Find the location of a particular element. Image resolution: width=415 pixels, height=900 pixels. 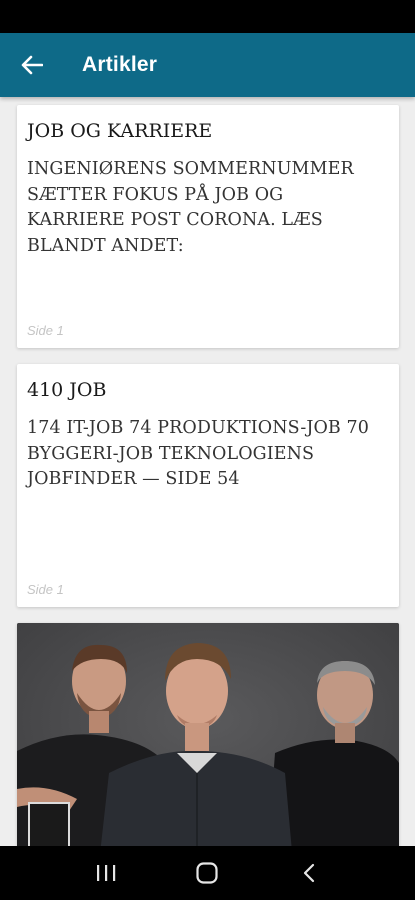

app-bar: Artikler is located at coordinates (207, 65).